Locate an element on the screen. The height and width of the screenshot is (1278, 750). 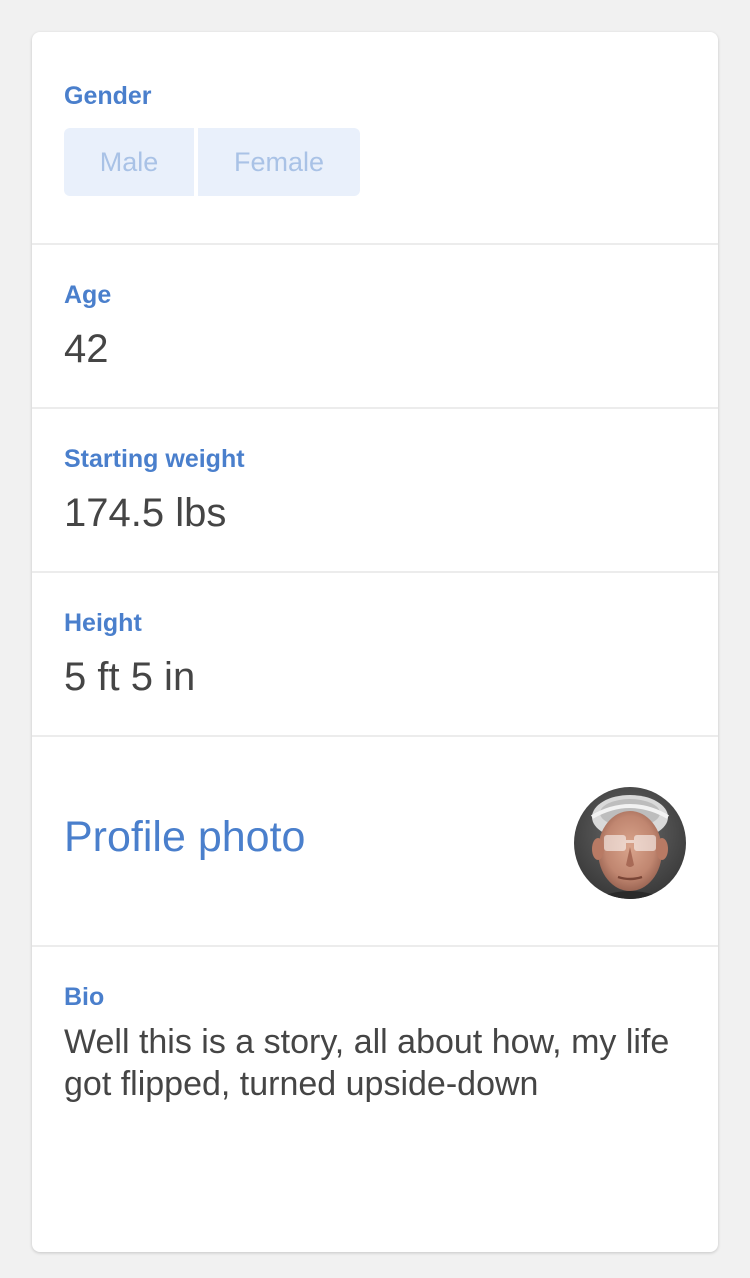
age-section: Age 42 is located at coordinates (375, 327).